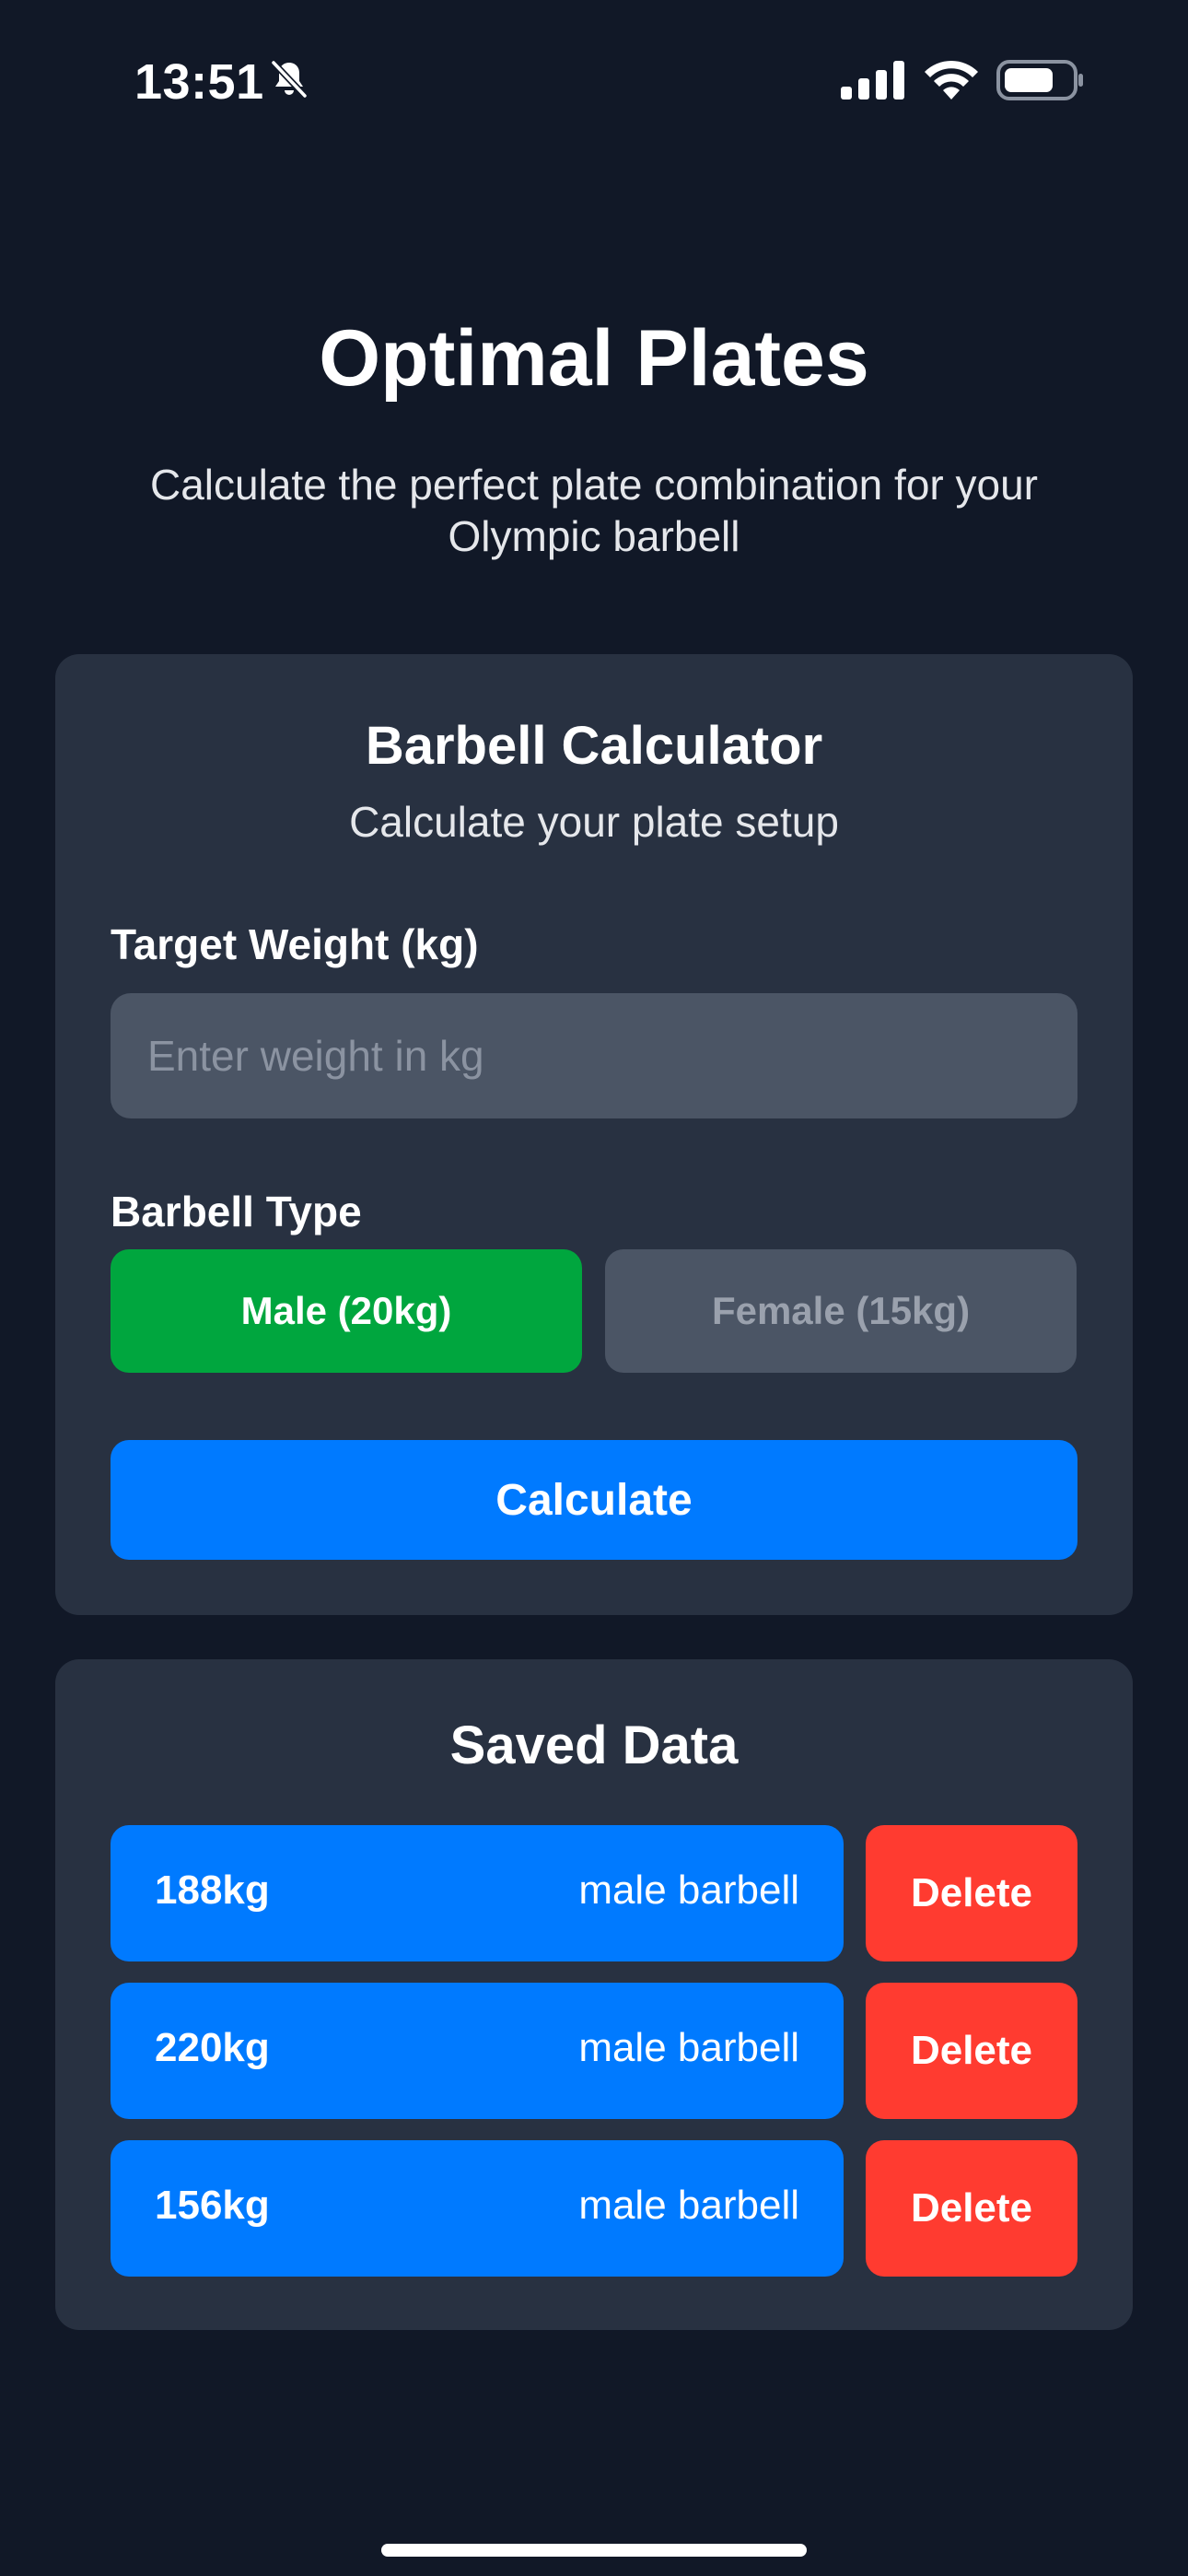 Image resolution: width=1188 pixels, height=2576 pixels. I want to click on target-weight-input, so click(594, 1055).